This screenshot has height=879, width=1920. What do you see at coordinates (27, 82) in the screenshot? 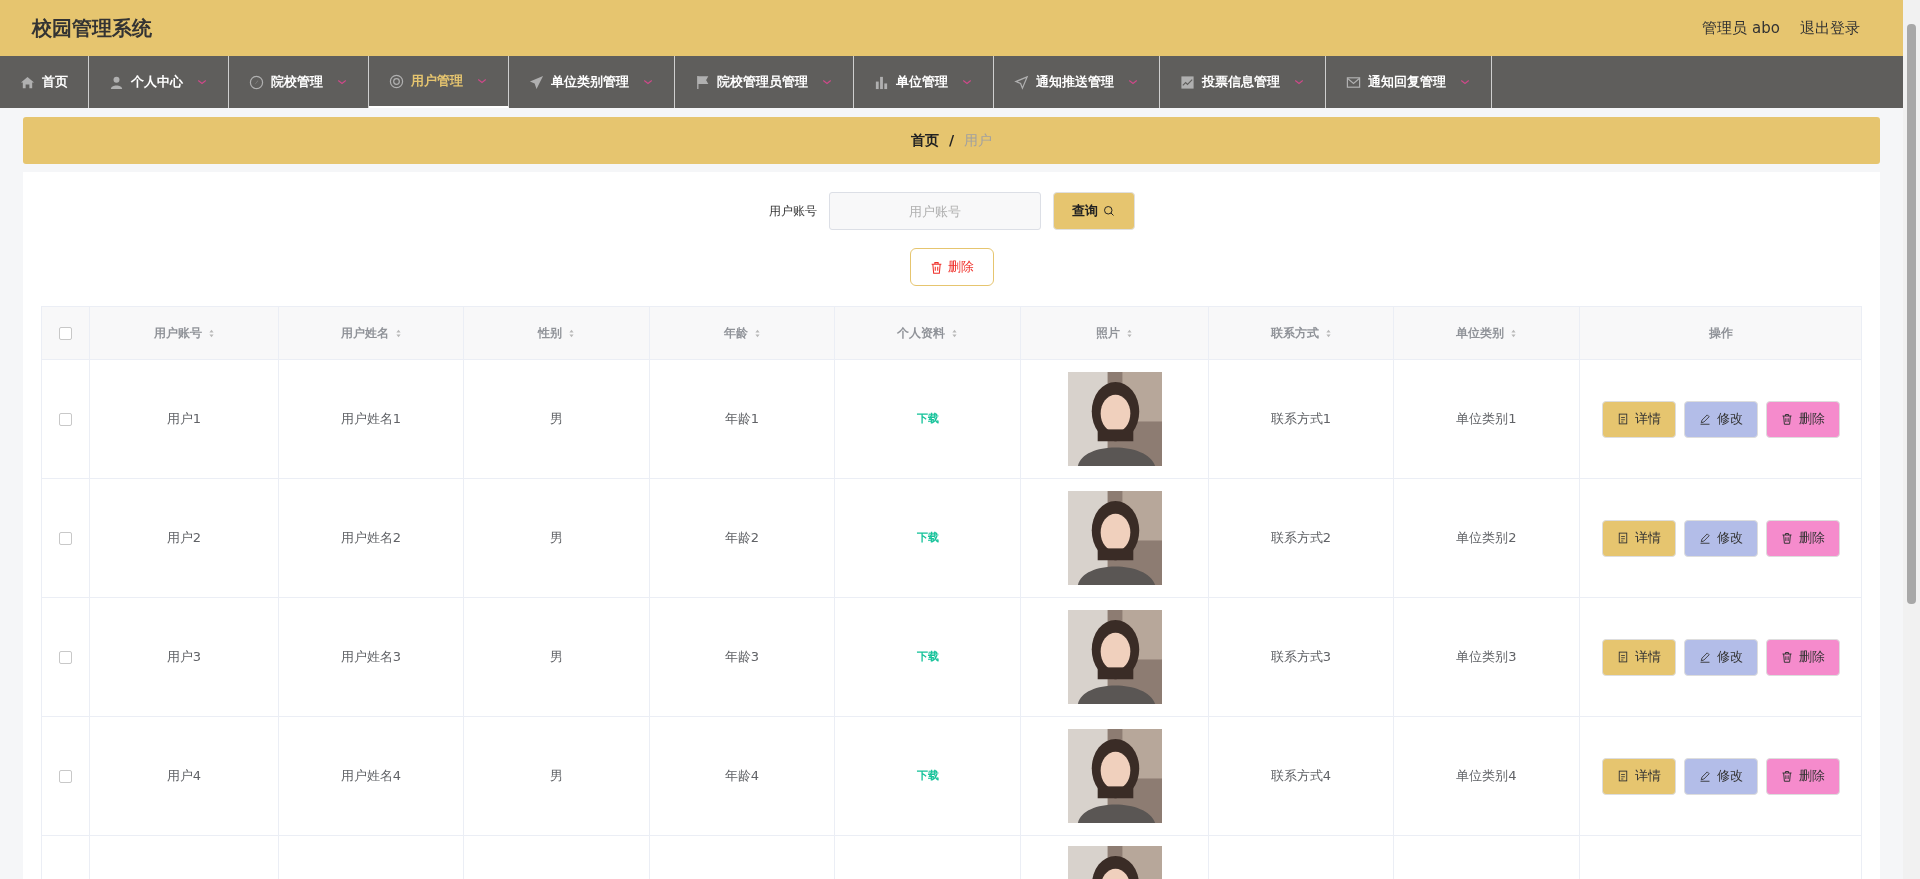
I see `home-icon` at bounding box center [27, 82].